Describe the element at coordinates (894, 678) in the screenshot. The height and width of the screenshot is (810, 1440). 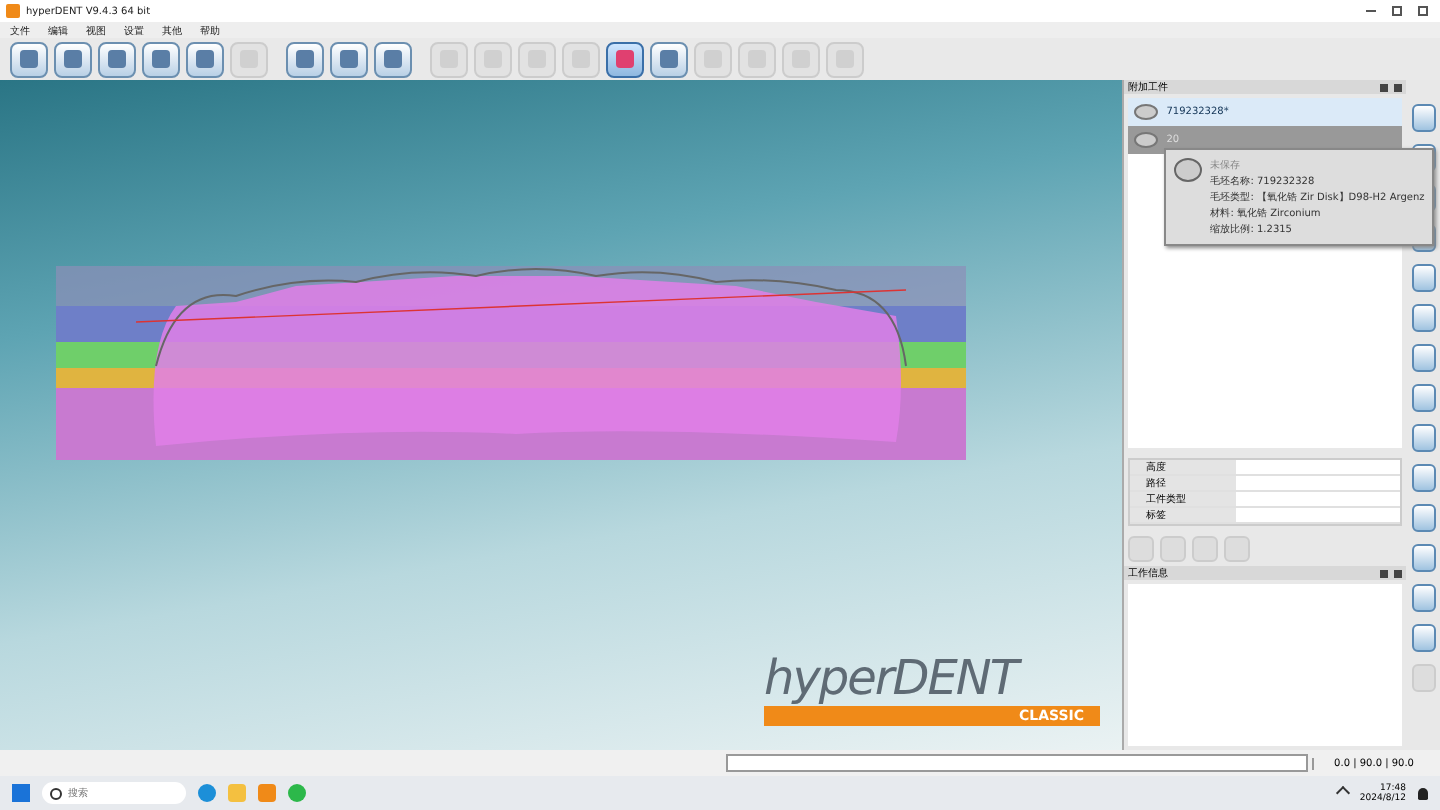
I see `logo-text: hyperDENT` at that location.